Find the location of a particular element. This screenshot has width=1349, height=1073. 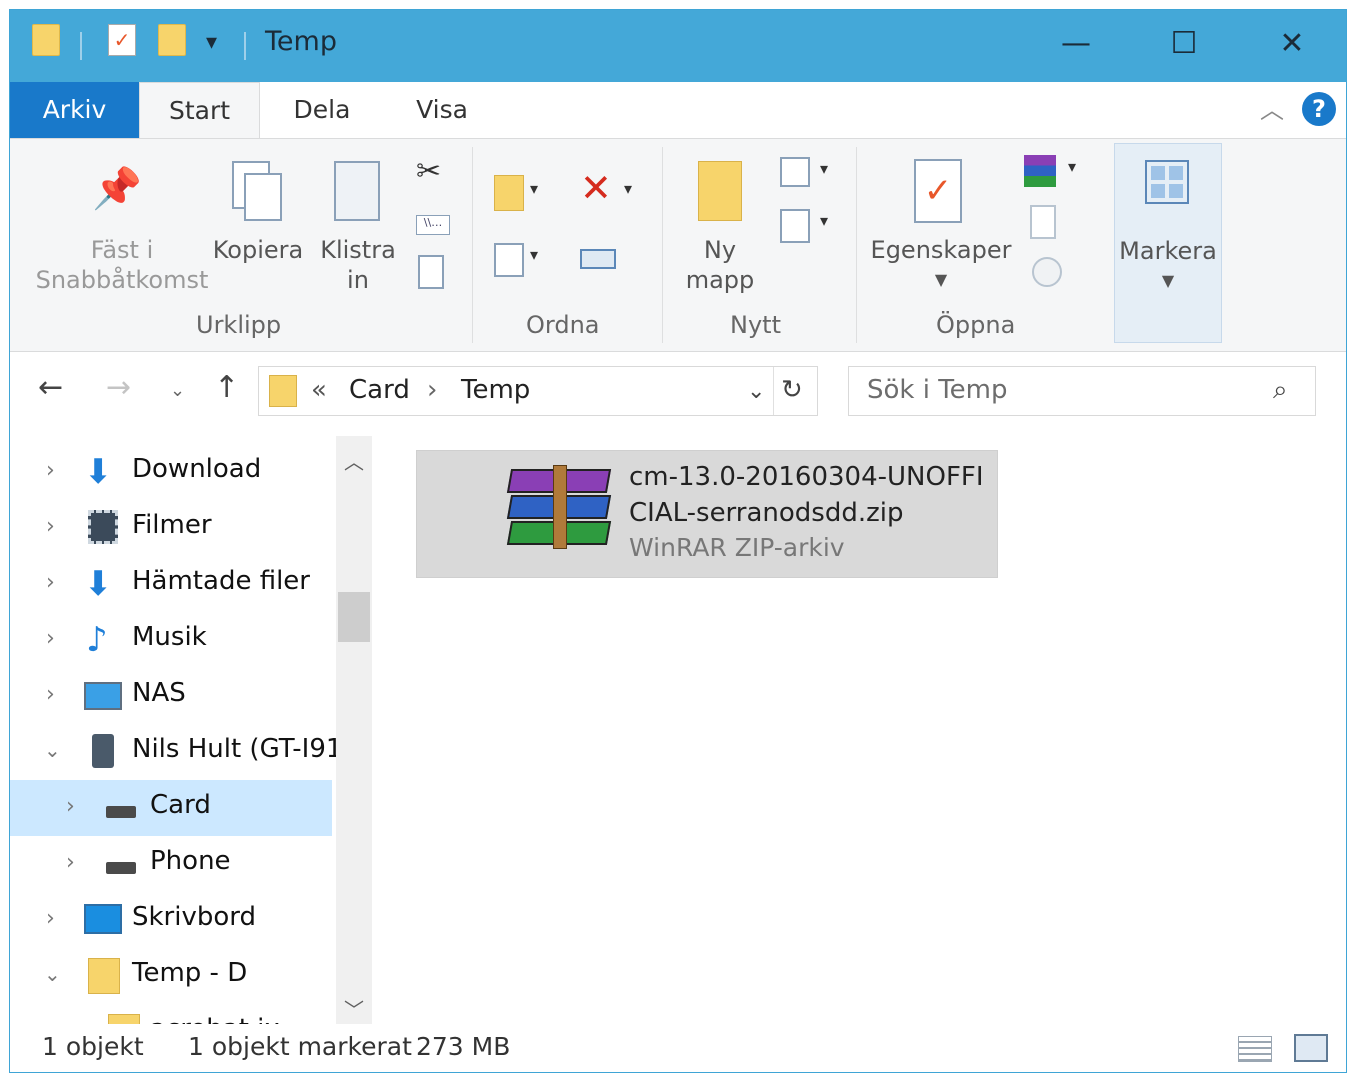

breadcrumb-temp: Temp is located at coordinates (495, 390).